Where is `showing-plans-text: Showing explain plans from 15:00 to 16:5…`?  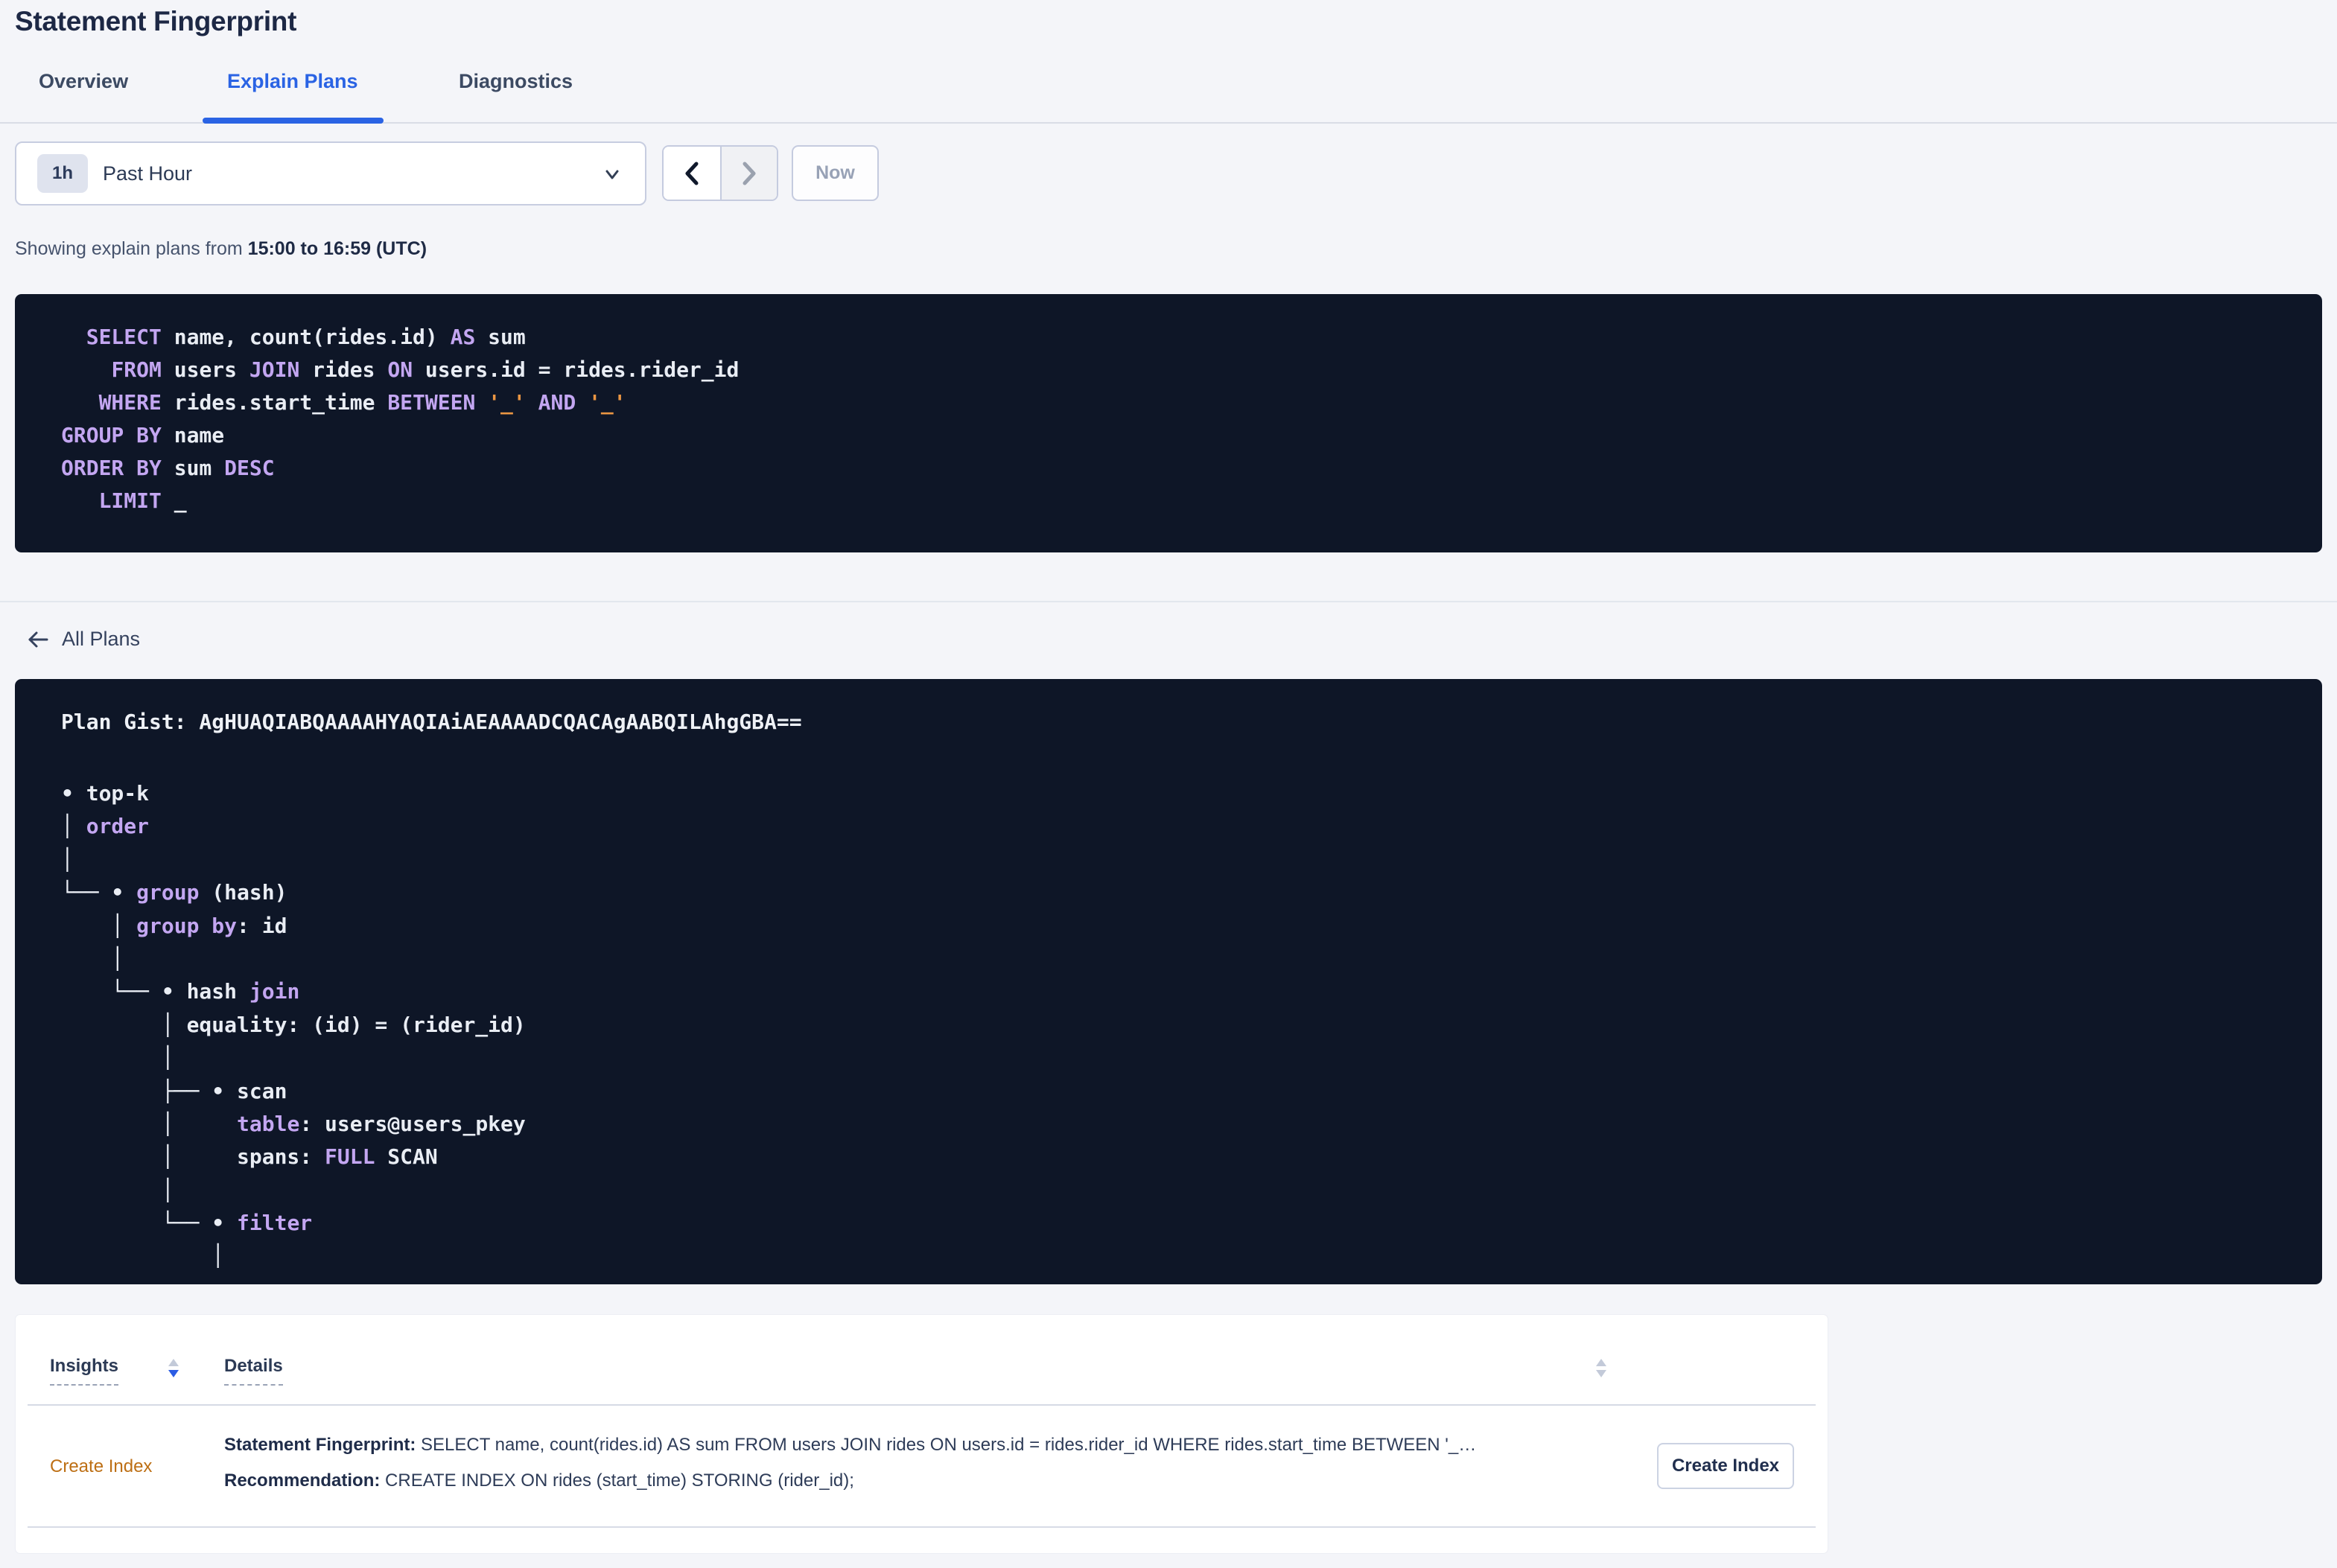 showing-plans-text: Showing explain plans from 15:00 to 16:5… is located at coordinates (221, 249).